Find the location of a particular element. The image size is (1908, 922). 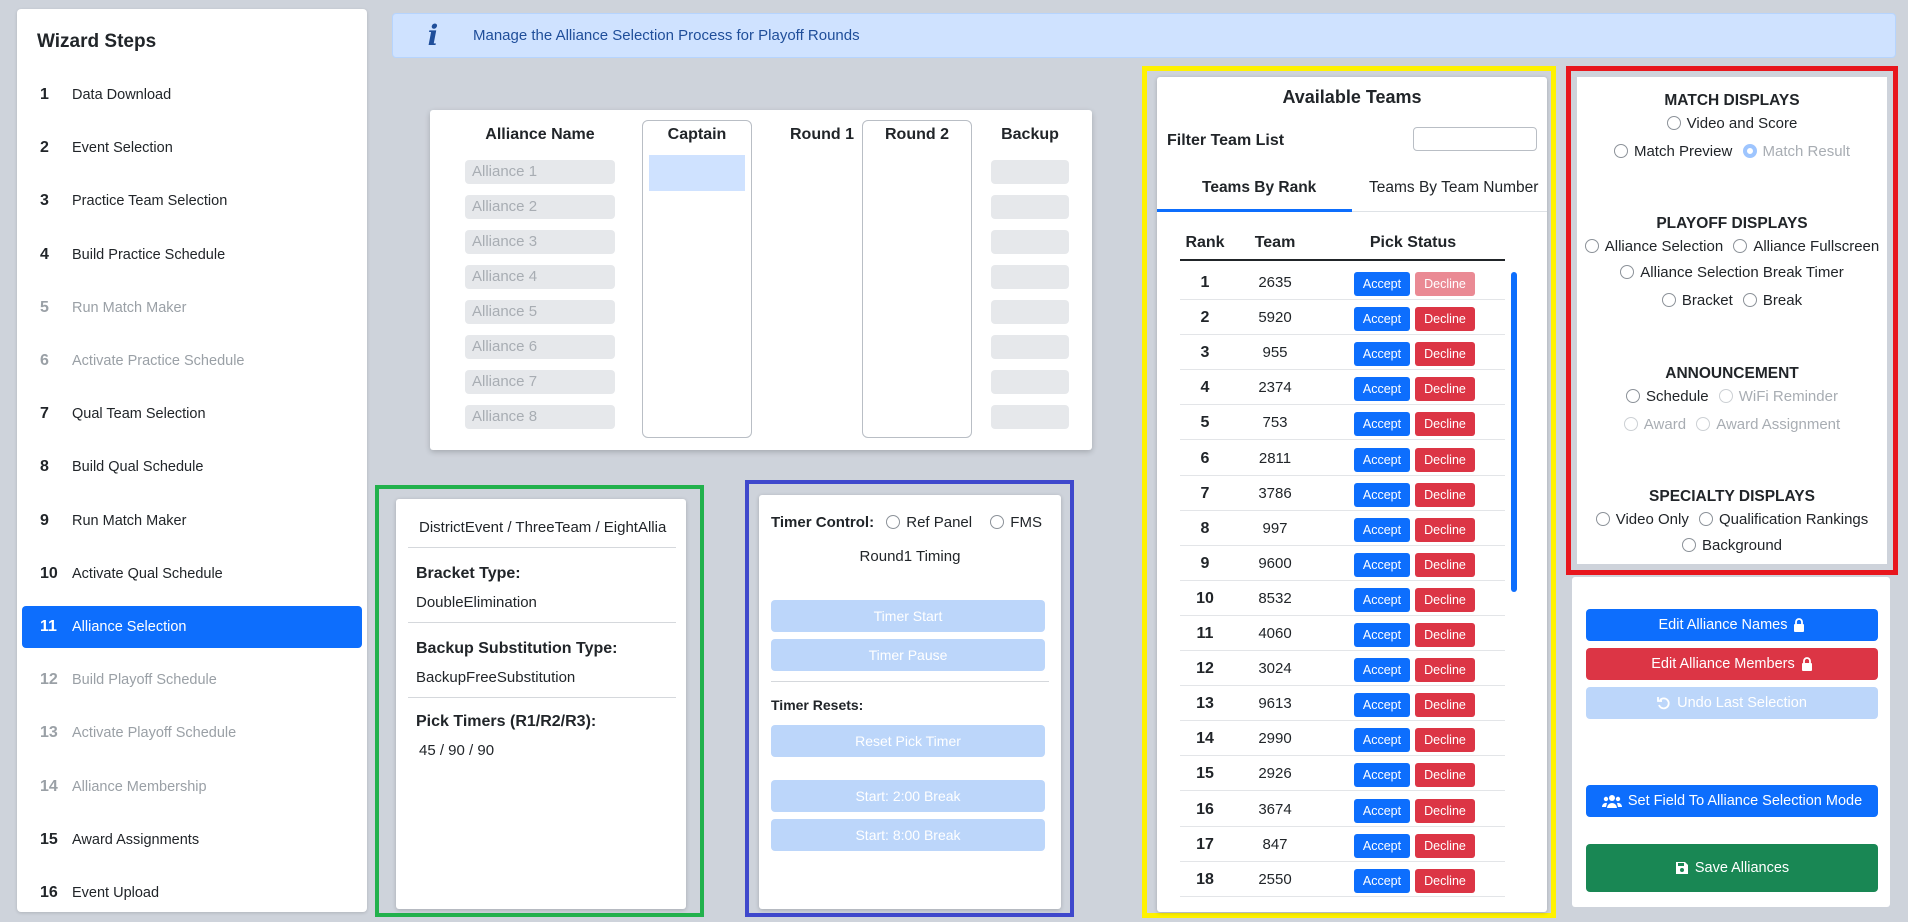

alliance-selection-radio: Alliance Selection is located at coordinates (1653, 246).